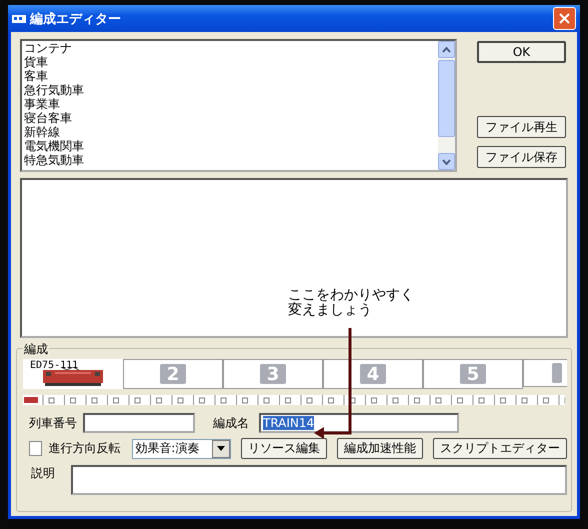 The height and width of the screenshot is (529, 588). What do you see at coordinates (359, 423) in the screenshot?
I see `formation-name-field: TRAIN14` at bounding box center [359, 423].